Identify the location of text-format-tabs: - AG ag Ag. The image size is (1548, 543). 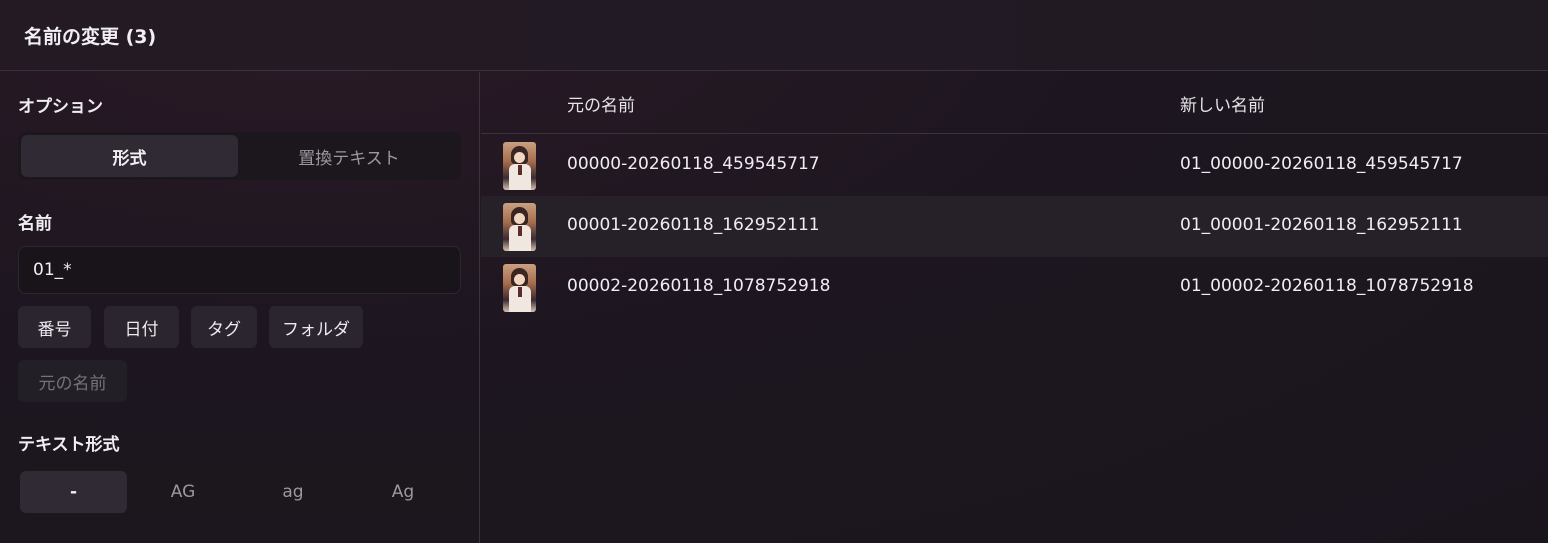
(239, 492).